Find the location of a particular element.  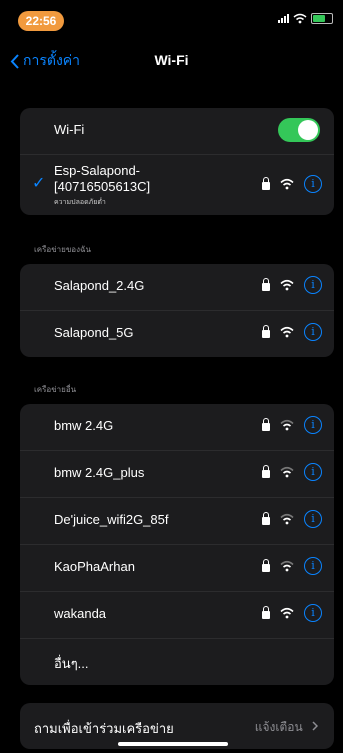

nav-bar: การตั้งค่า Wi-Fi is located at coordinates (171, 62).